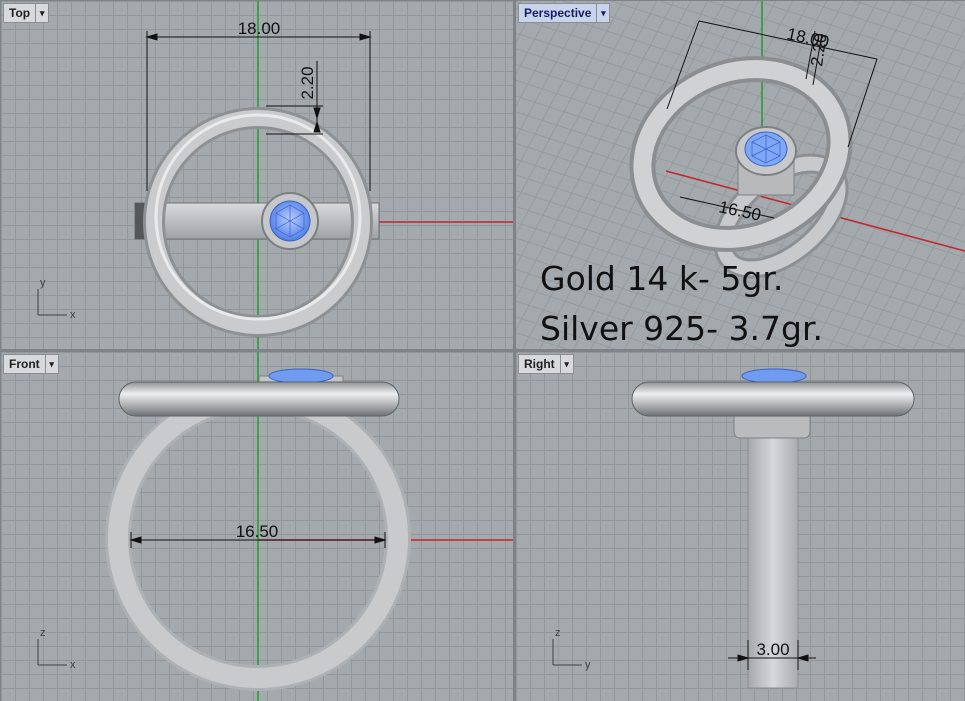 This screenshot has width=965, height=701. I want to click on viewport-label: Right, so click(539, 364).